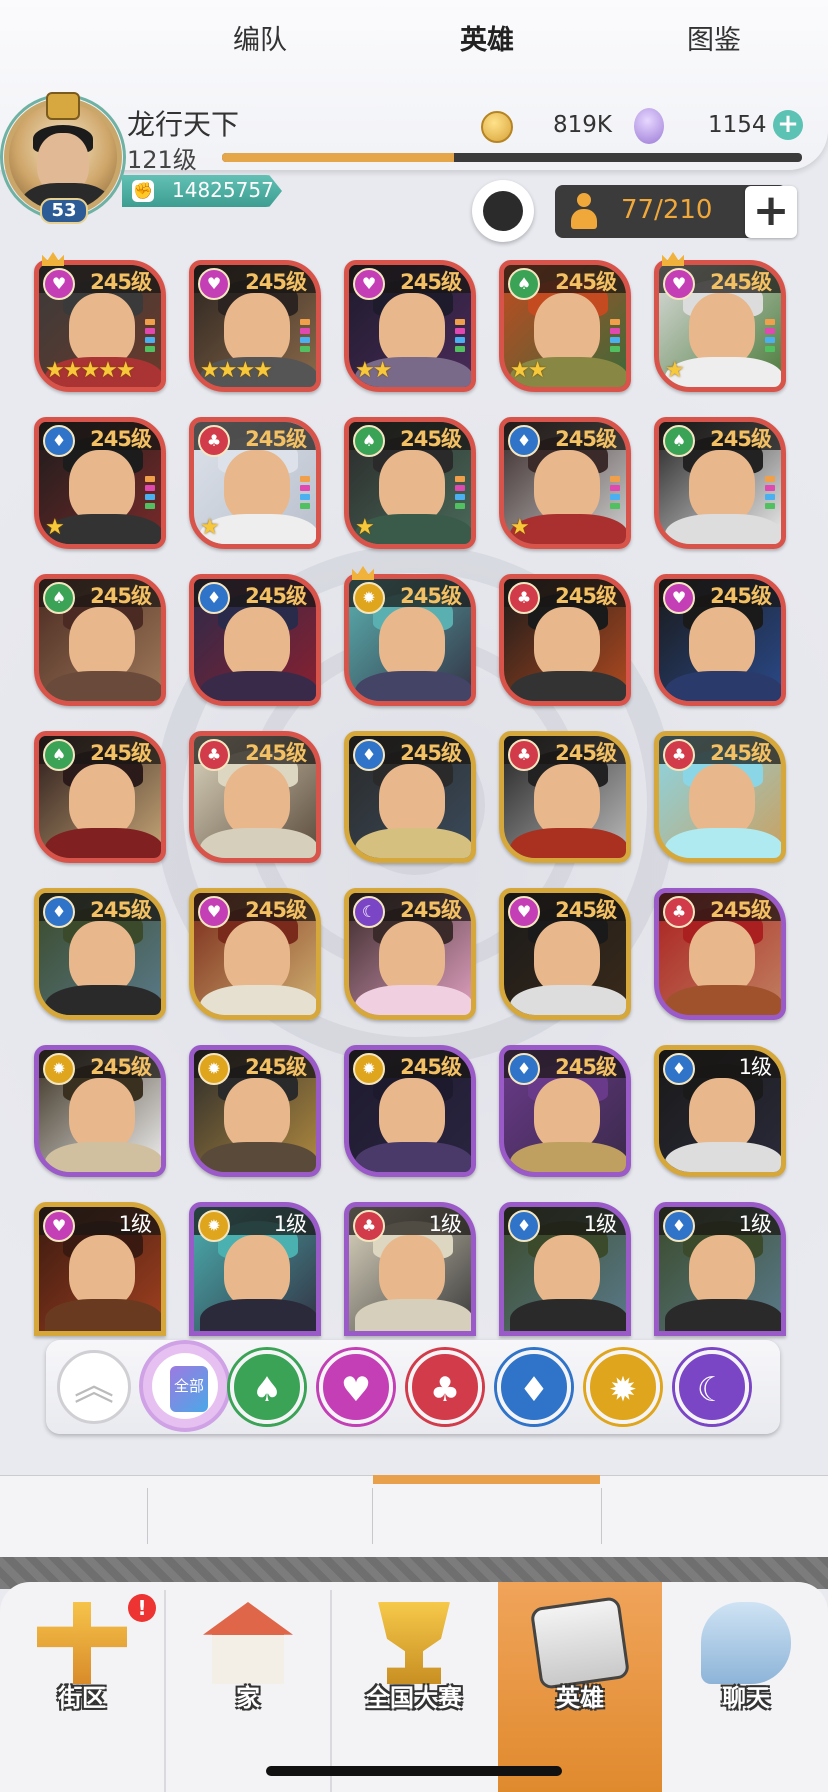 The width and height of the screenshot is (828, 1792). Describe the element at coordinates (487, 41) in the screenshot. I see `tab-heroes: 英雄` at that location.